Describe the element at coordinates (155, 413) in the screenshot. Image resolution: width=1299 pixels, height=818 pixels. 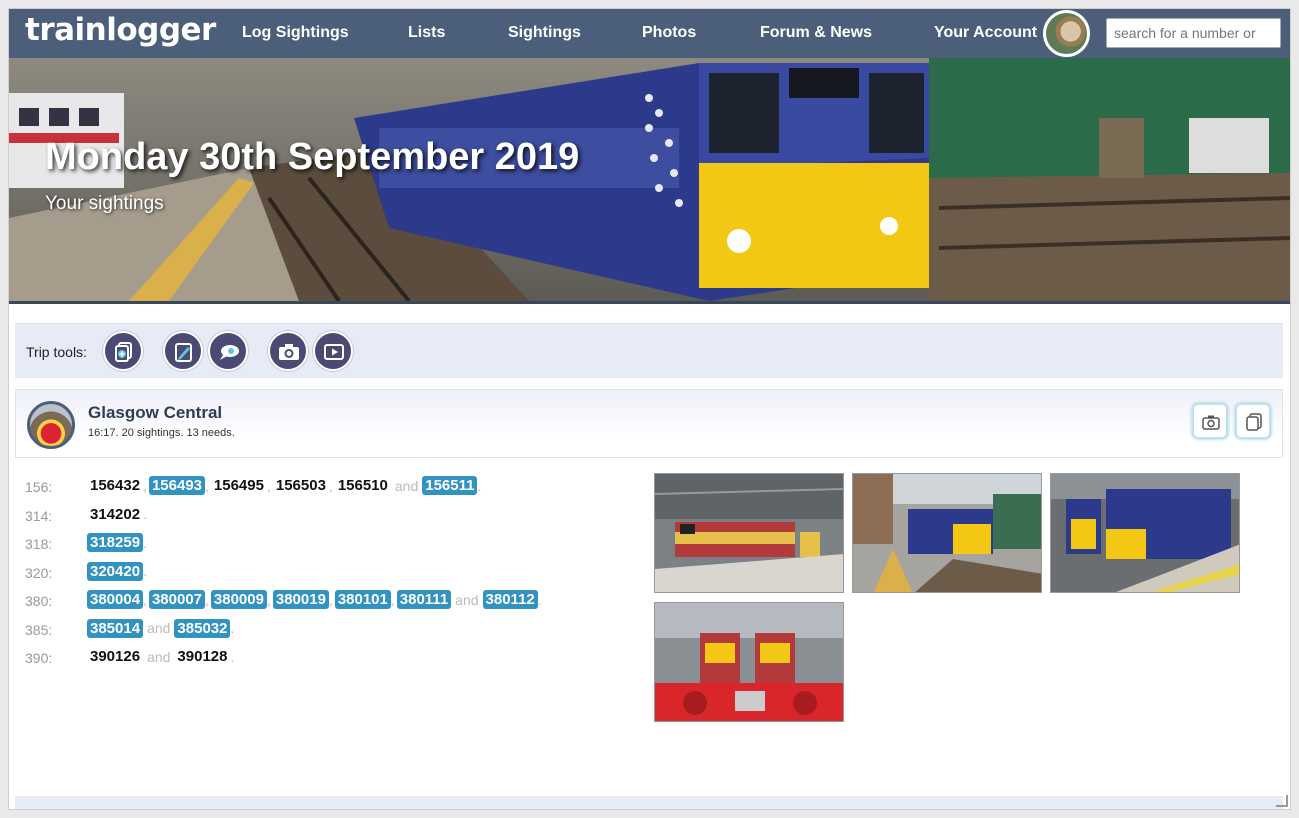
I see `location-name: Glasgow Central` at that location.